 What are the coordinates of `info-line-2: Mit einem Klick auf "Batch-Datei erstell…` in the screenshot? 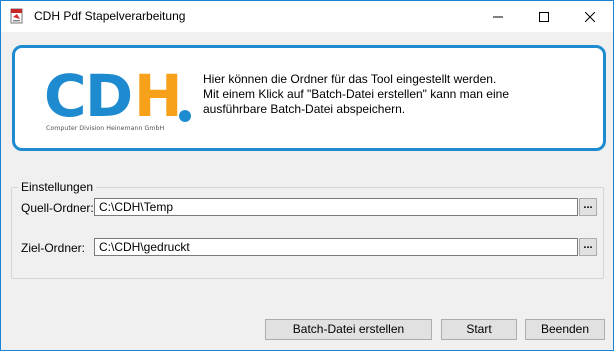 It's located at (356, 94).